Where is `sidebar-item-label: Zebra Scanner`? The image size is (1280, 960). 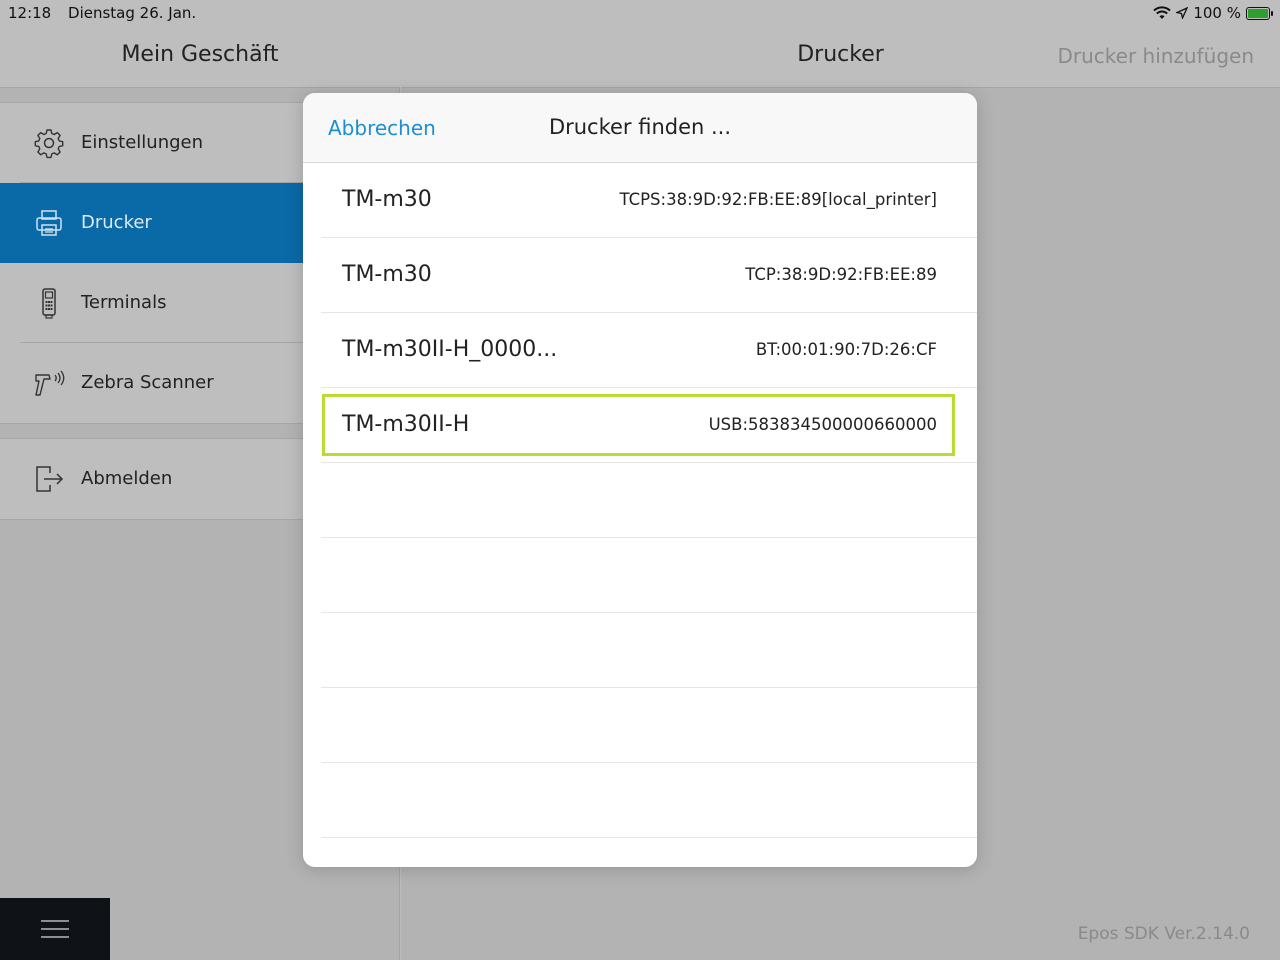
sidebar-item-label: Zebra Scanner is located at coordinates (147, 382).